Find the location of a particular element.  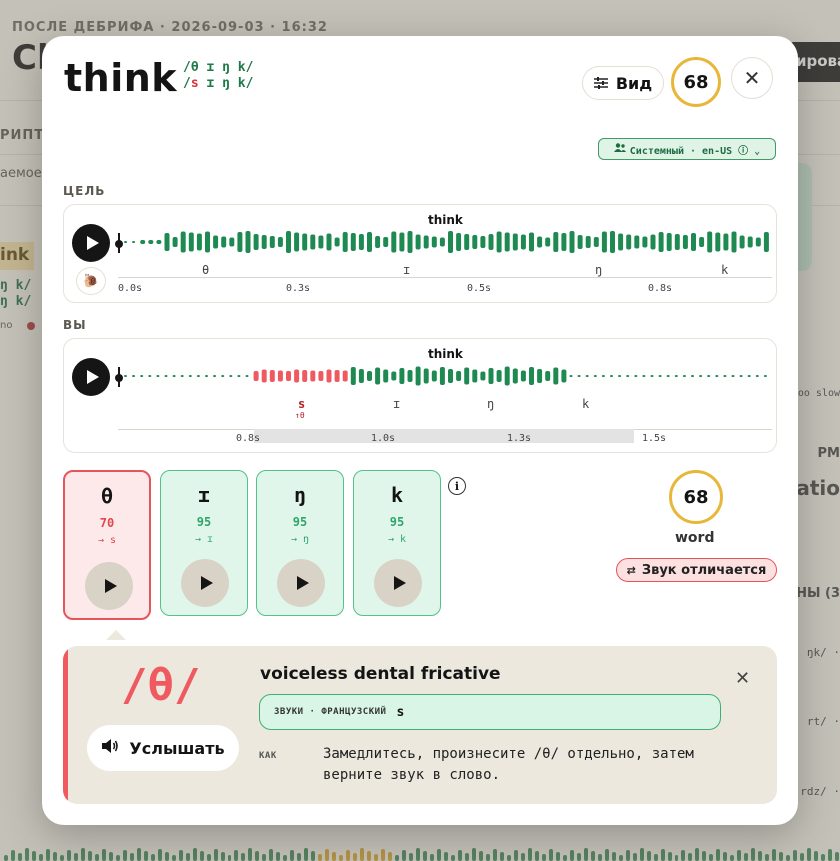

phoneme-heard: → ŋ is located at coordinates (300, 539).